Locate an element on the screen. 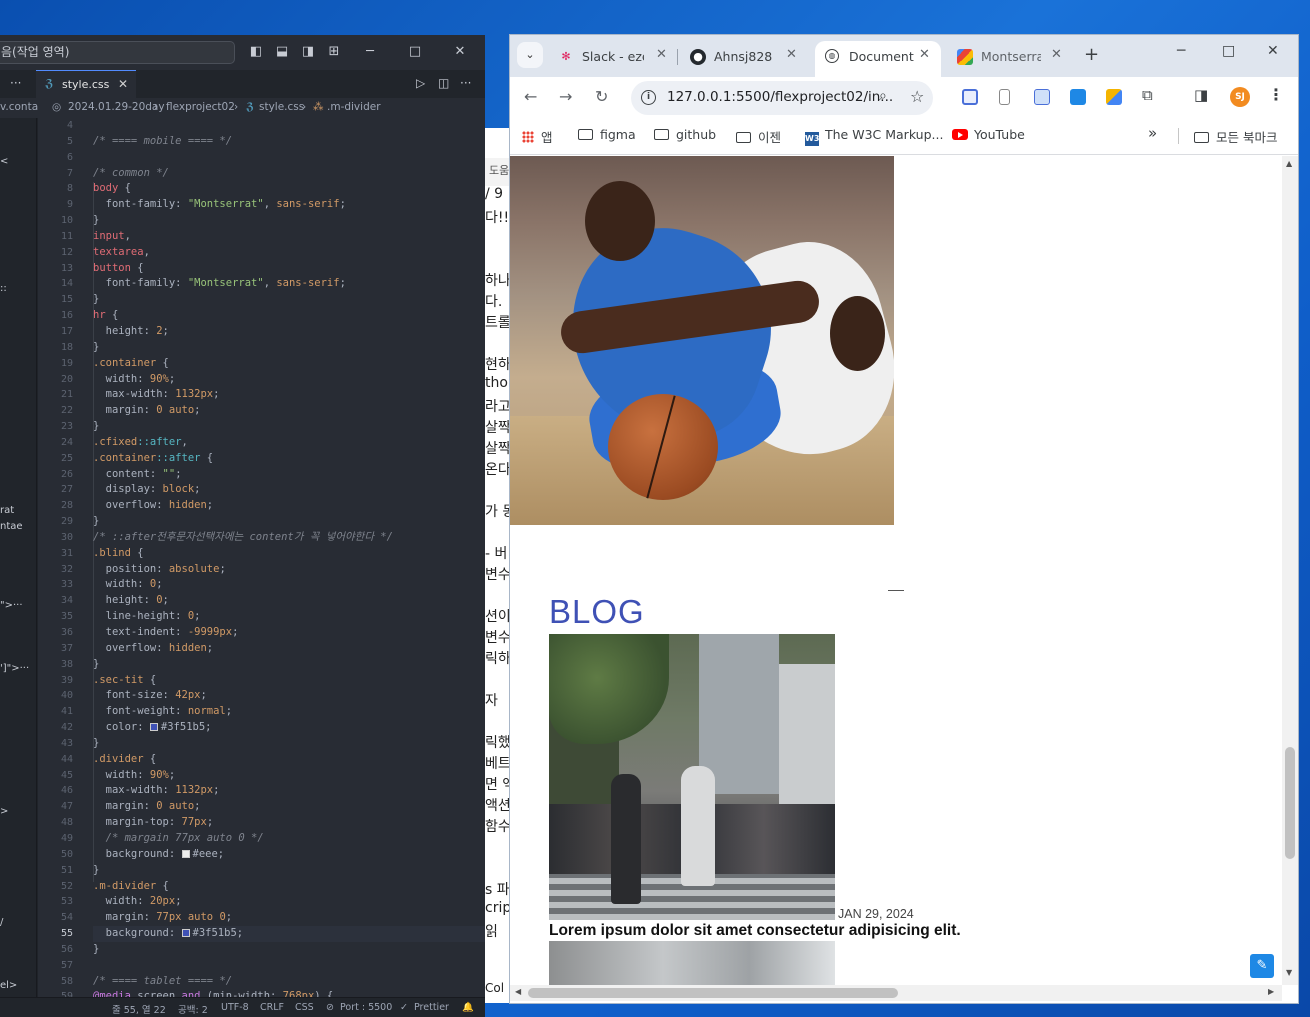  close-icon: ✕ is located at coordinates (1273, 51).